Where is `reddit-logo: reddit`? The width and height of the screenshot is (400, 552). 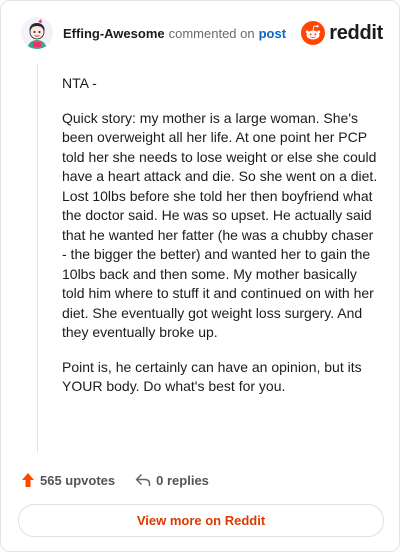
reddit-logo: reddit is located at coordinates (342, 33).